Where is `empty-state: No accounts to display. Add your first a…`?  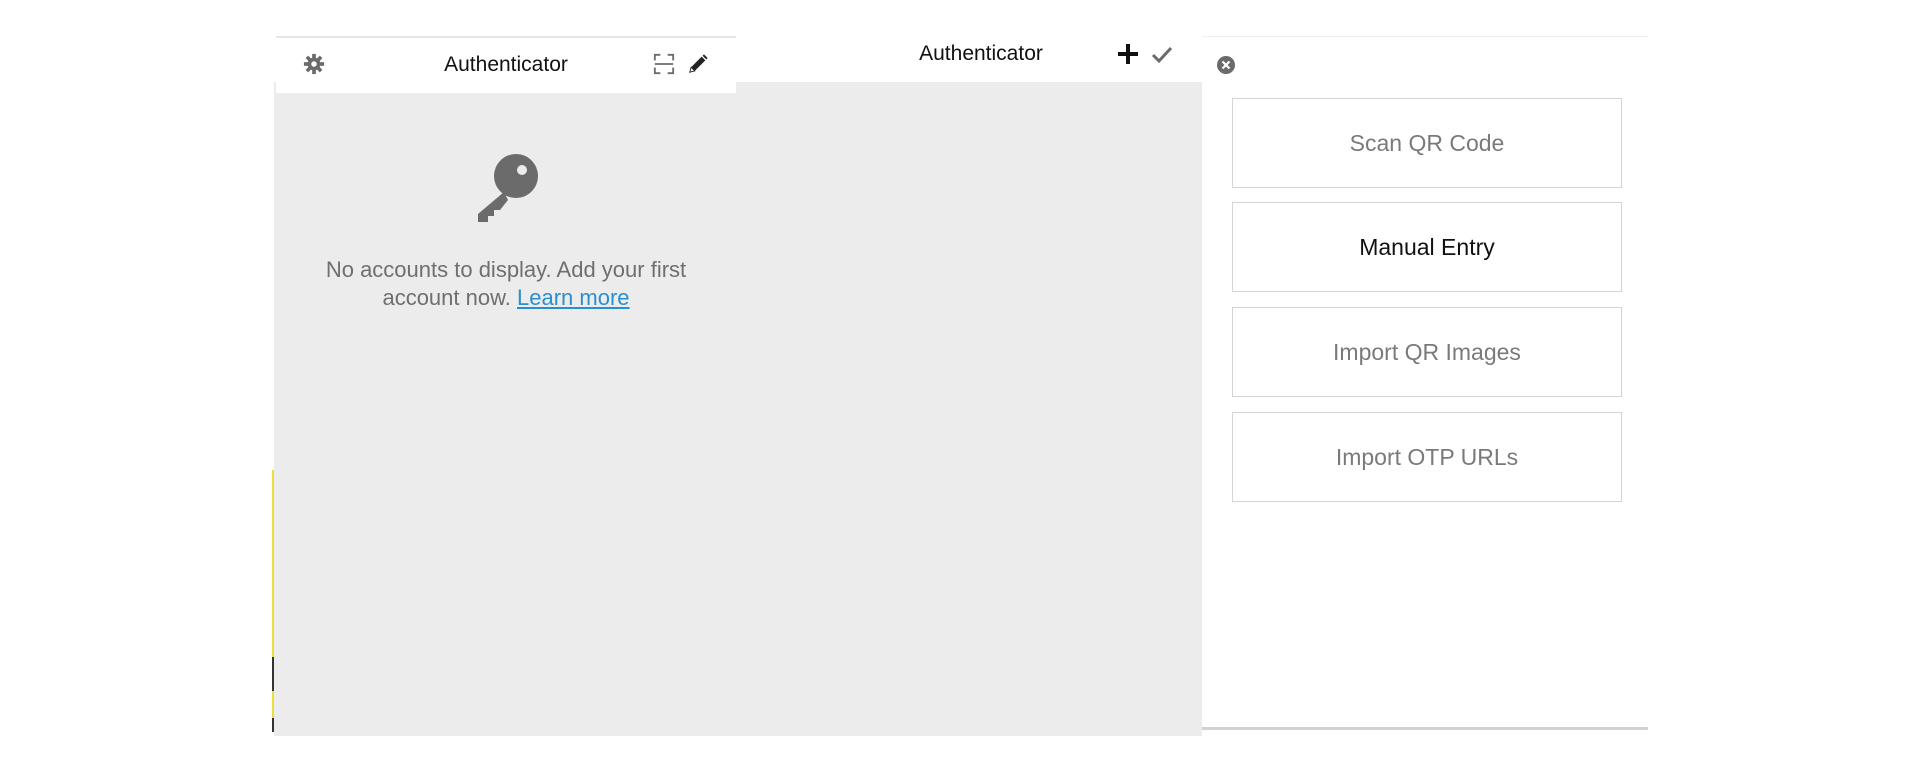
empty-state: No accounts to display. Add your first a… is located at coordinates (506, 230).